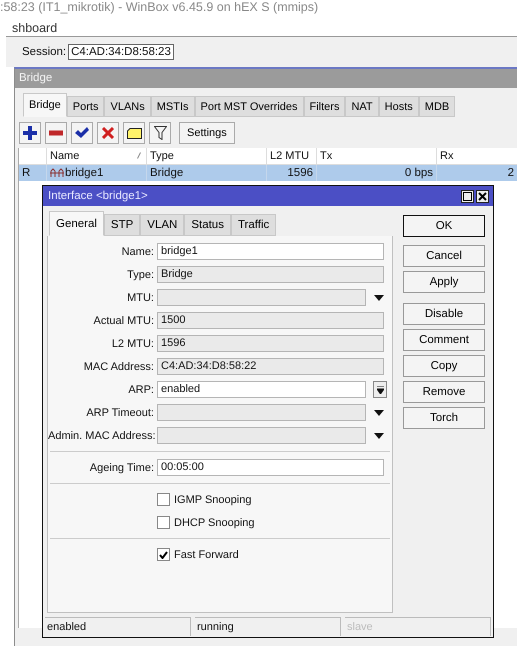 The height and width of the screenshot is (649, 517). Describe the element at coordinates (444, 340) in the screenshot. I see `dialog-button: Comment` at that location.